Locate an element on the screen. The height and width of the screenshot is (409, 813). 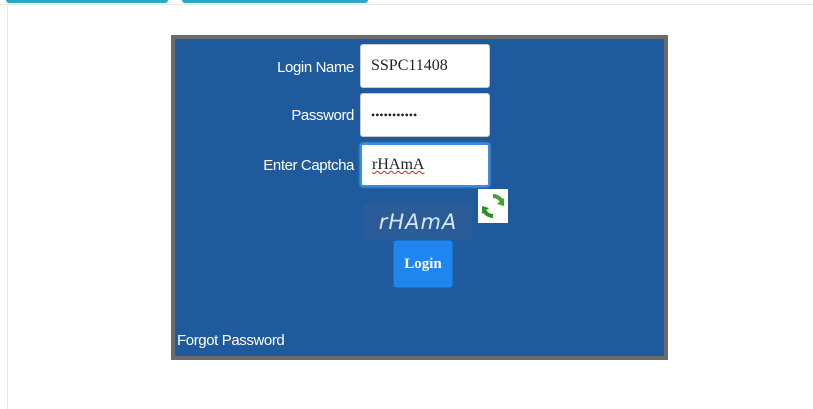
captcha-input is located at coordinates (425, 165).